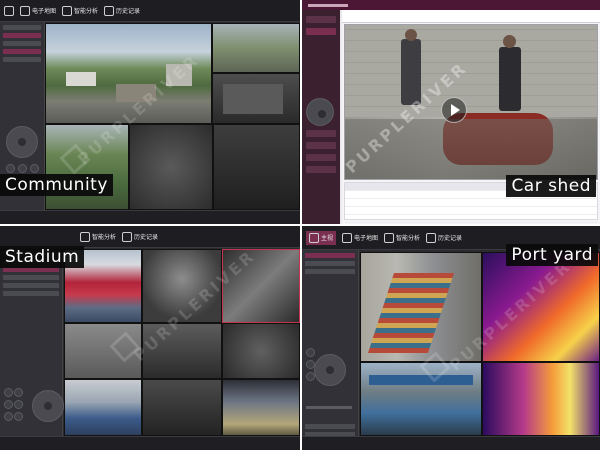  Describe the element at coordinates (18, 404) in the screenshot. I see `ptz-focus-far-button` at that location.